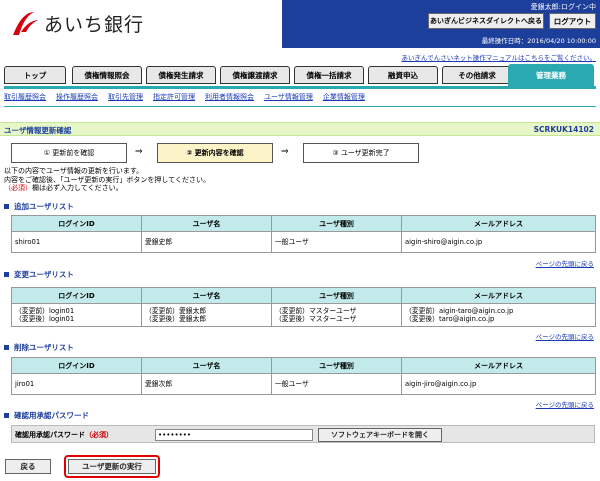 This screenshot has height=481, width=600. I want to click on section-changed-users: 変更ユーザリスト, so click(39, 274).